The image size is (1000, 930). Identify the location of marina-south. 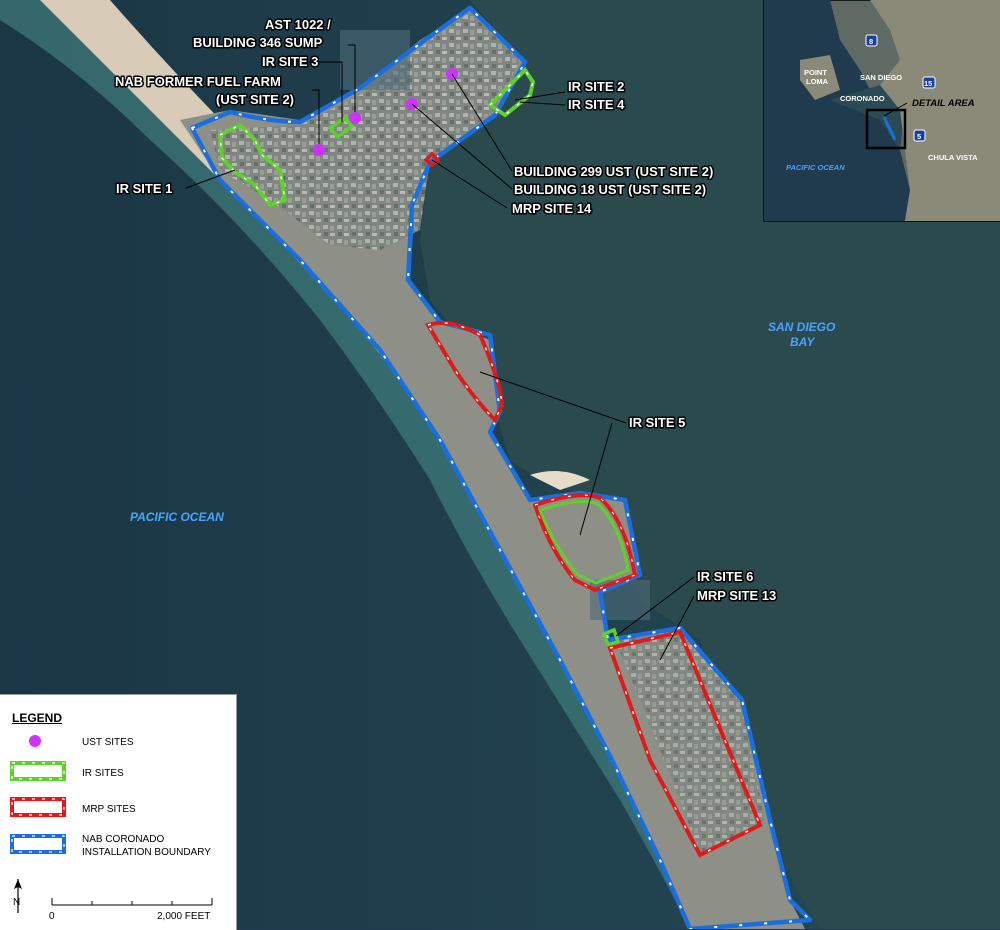
(620, 600).